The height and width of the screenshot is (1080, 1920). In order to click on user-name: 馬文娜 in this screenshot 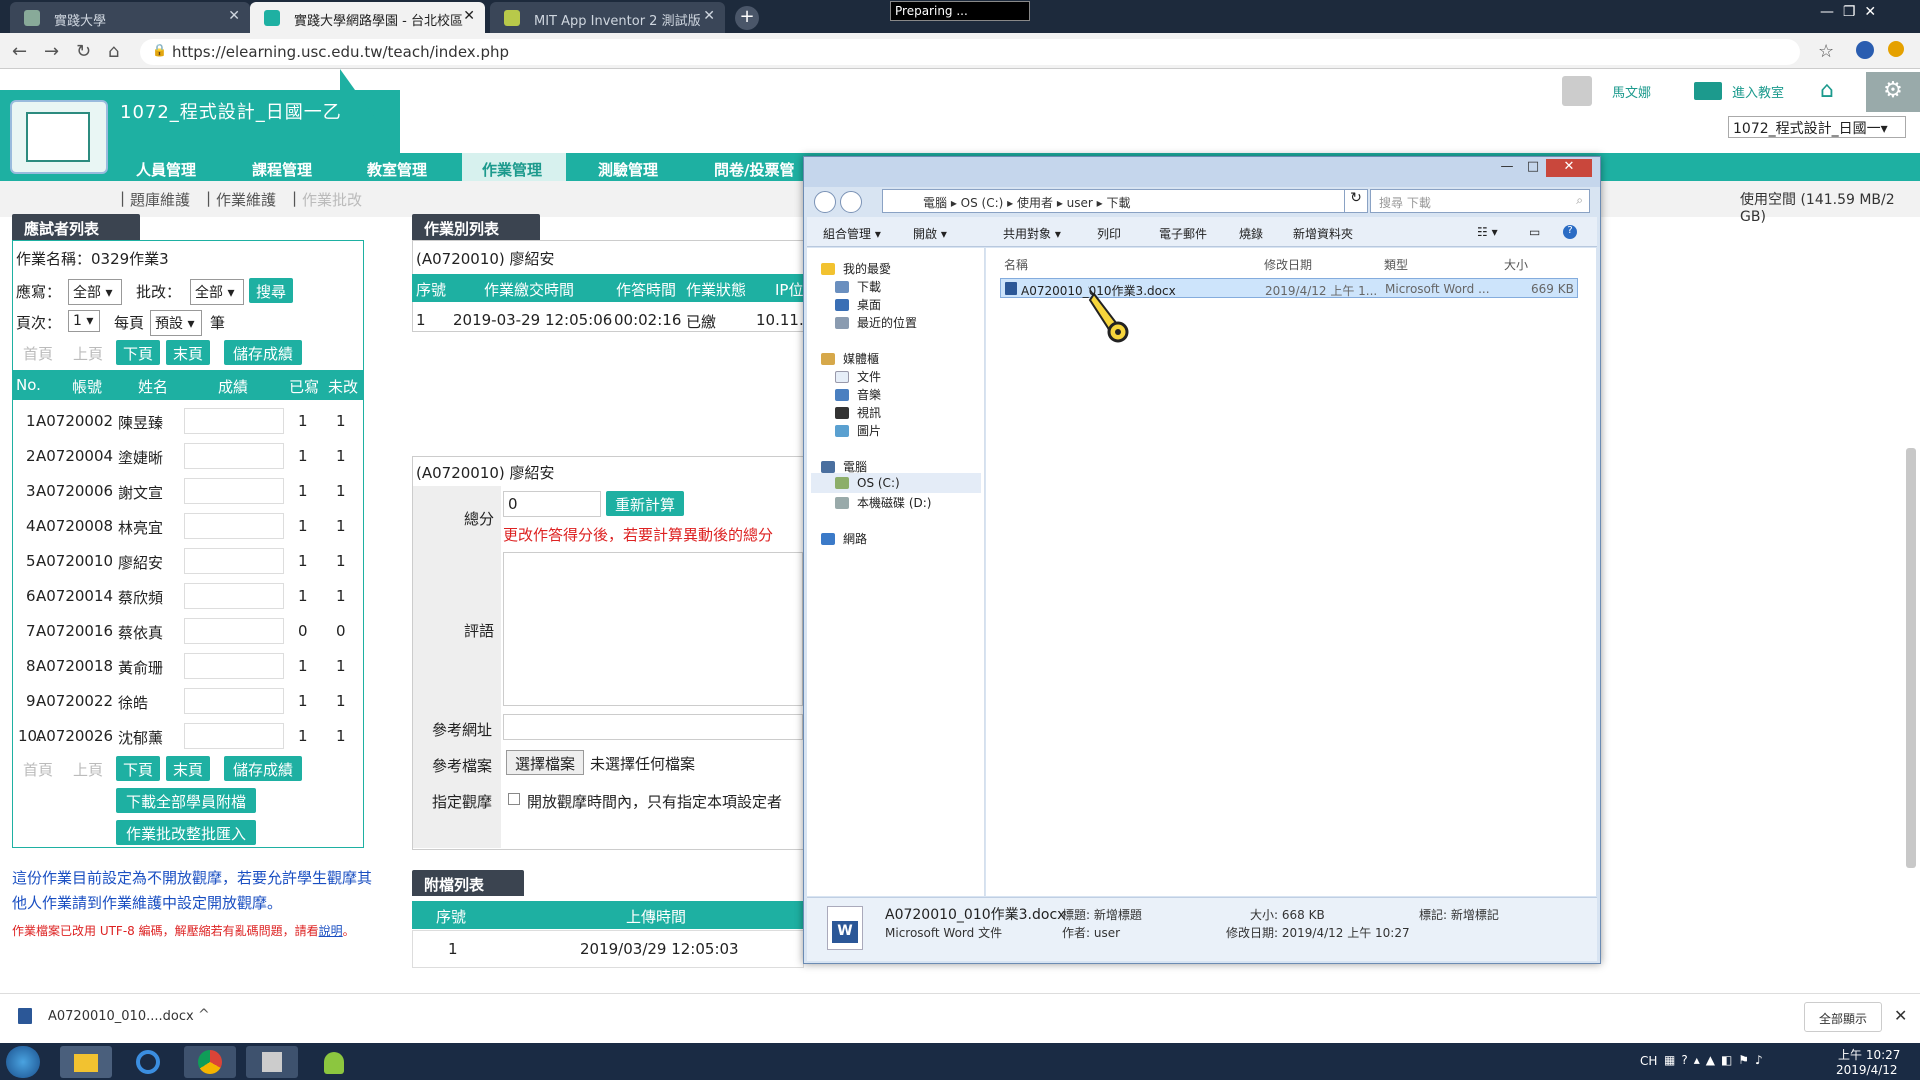, I will do `click(1631, 91)`.